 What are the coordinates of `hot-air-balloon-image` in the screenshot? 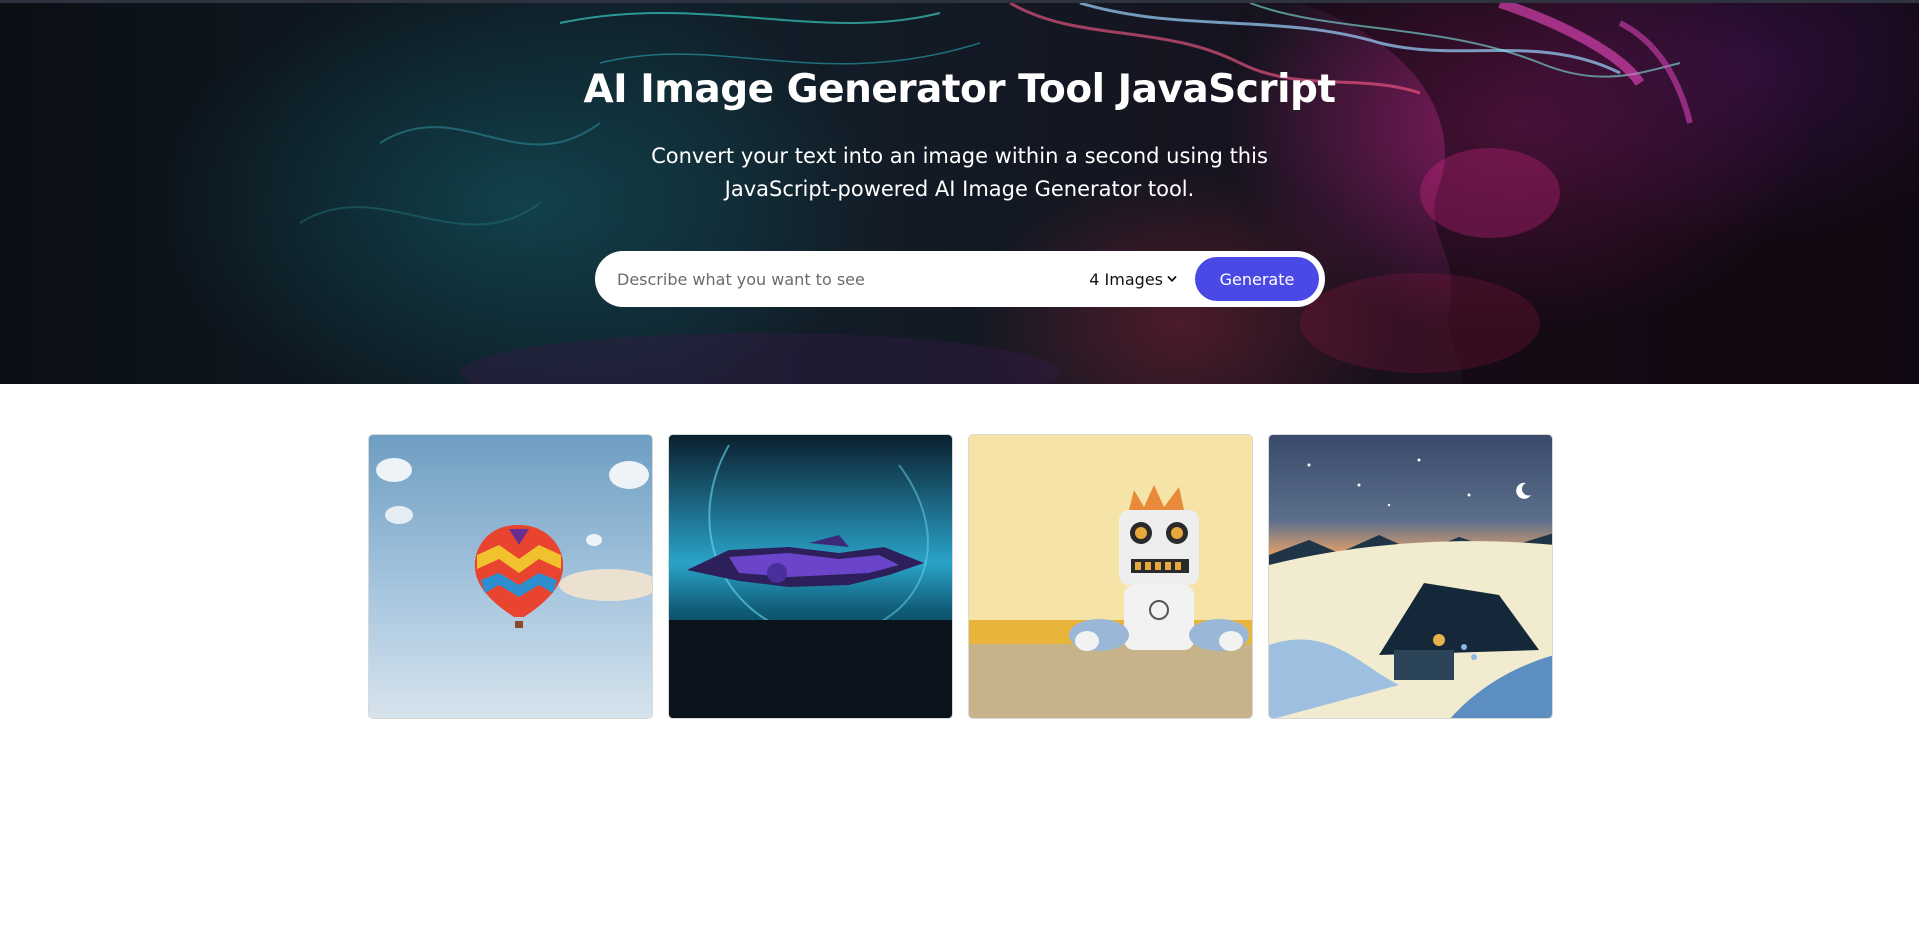 It's located at (510, 576).